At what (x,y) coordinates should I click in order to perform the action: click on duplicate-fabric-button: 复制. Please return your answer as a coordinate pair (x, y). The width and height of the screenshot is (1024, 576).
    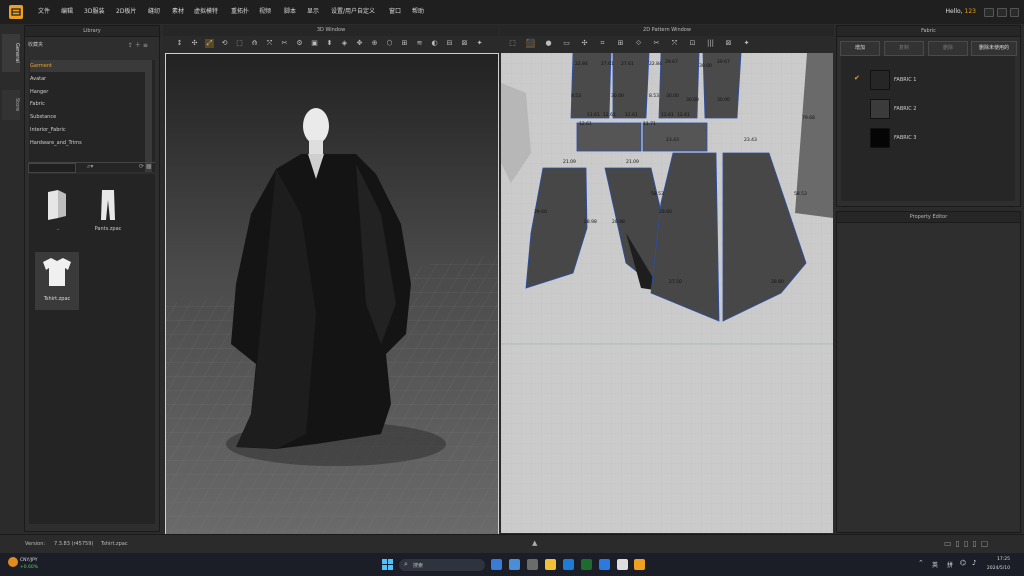
    Looking at the image, I should click on (904, 48).